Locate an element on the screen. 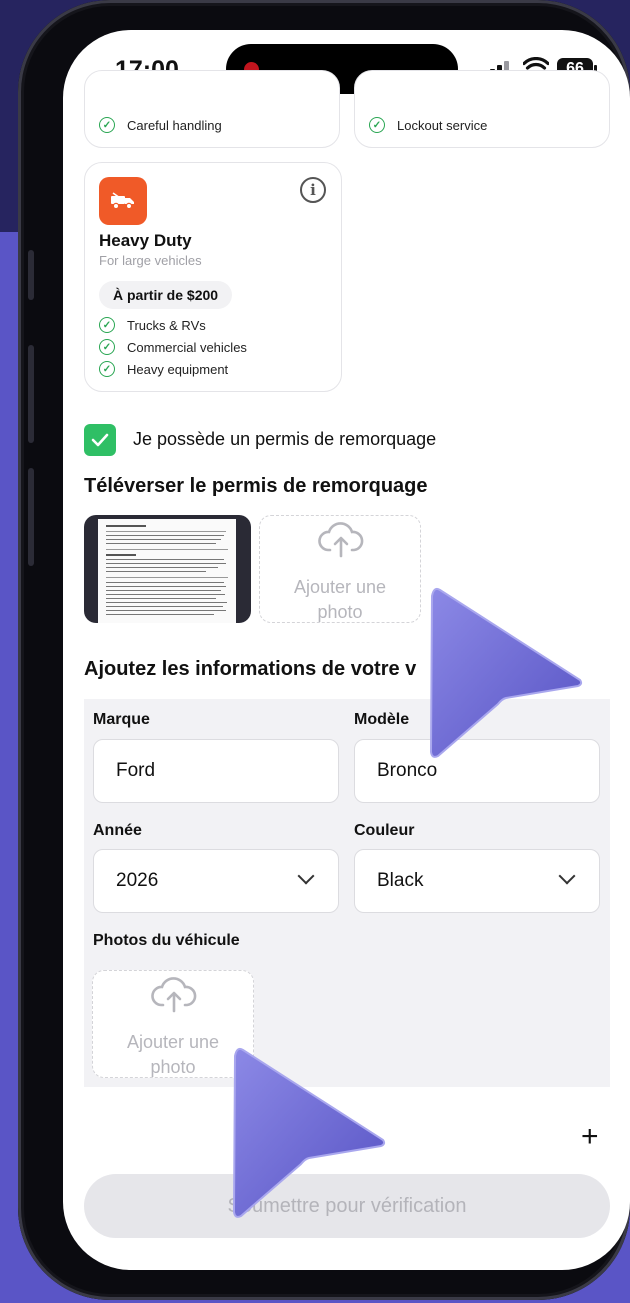  add-icon: + is located at coordinates (590, 1137).